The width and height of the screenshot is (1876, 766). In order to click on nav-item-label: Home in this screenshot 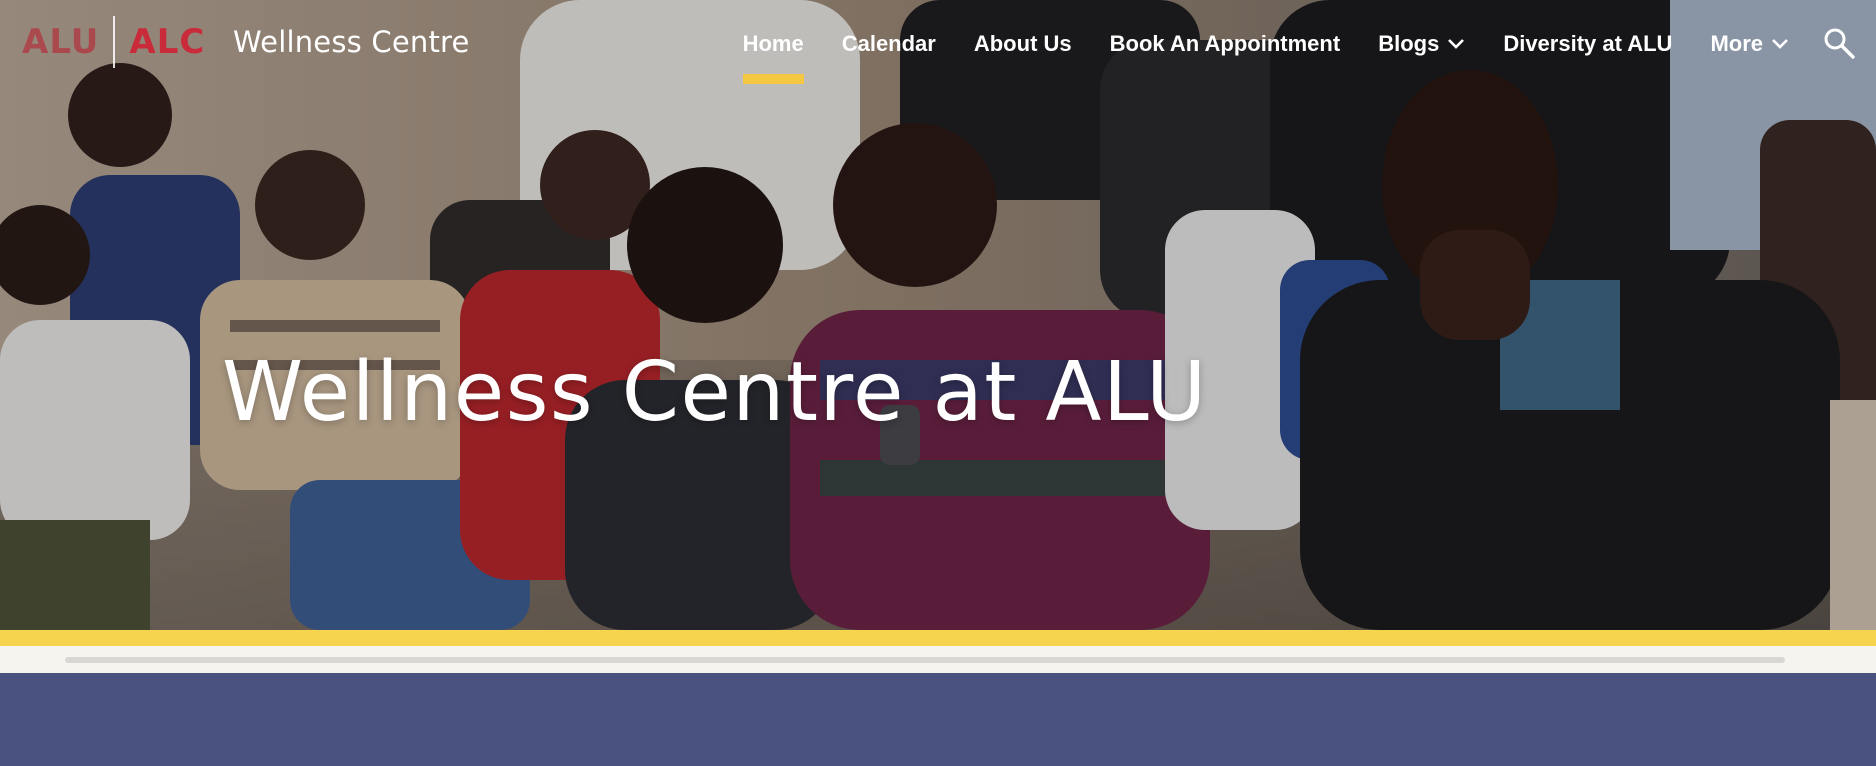, I will do `click(773, 43)`.